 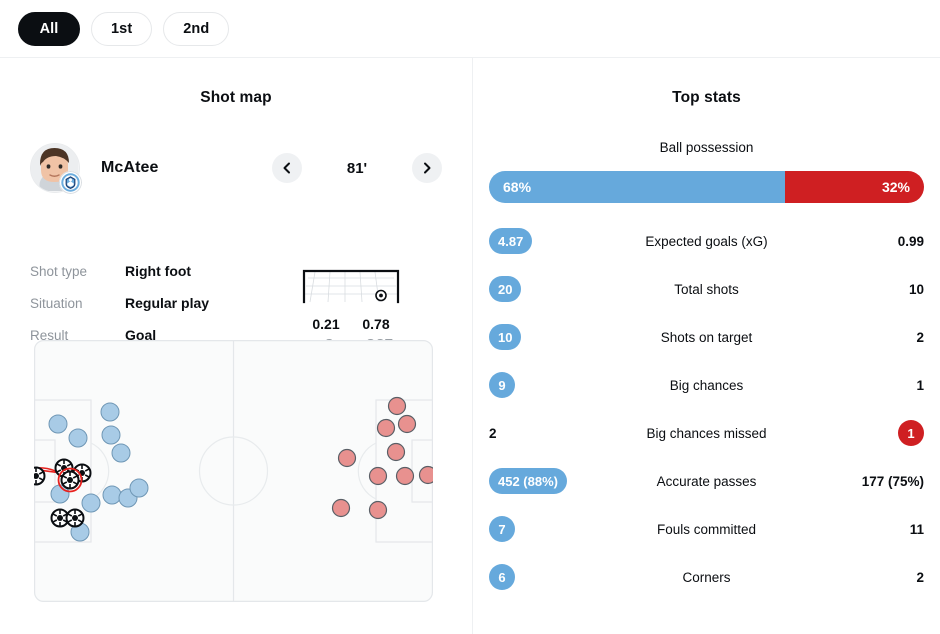 I want to click on avatar, so click(x=56, y=168).